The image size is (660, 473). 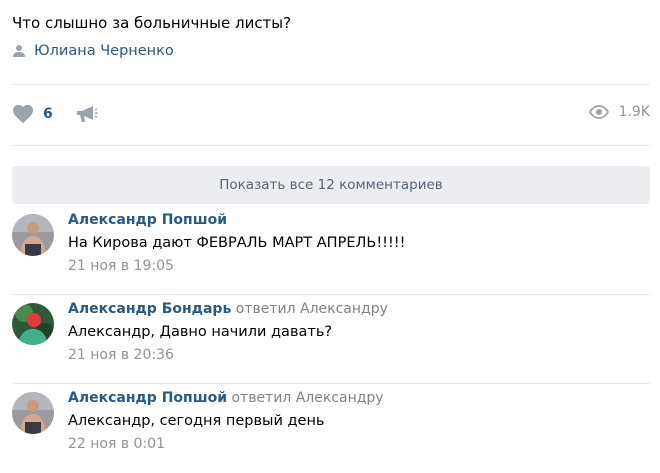 I want to click on comment-header: Александр Попшой, so click(x=147, y=220).